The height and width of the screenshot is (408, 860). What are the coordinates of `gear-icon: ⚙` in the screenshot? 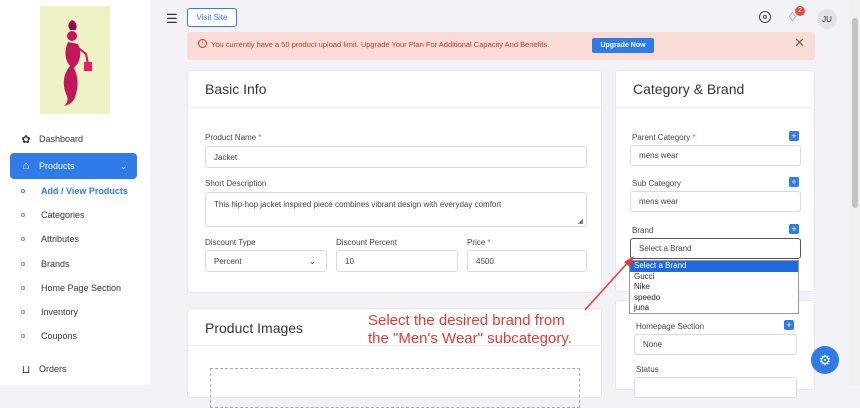 It's located at (825, 359).